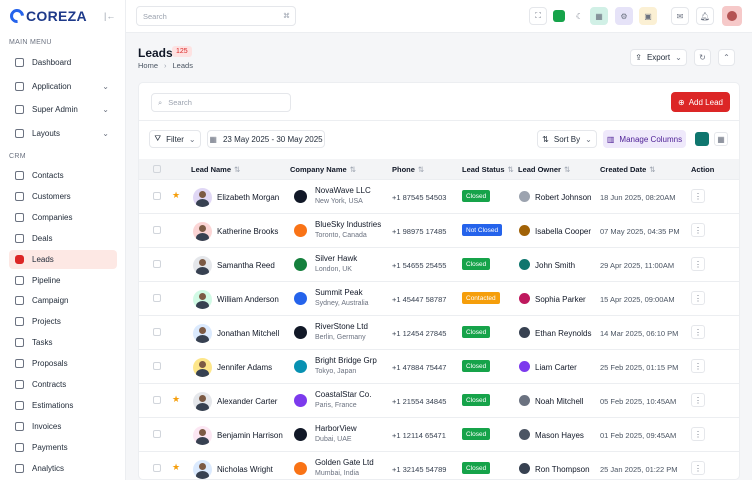  Describe the element at coordinates (721, 139) in the screenshot. I see `grid-view-icon: ▦` at that location.